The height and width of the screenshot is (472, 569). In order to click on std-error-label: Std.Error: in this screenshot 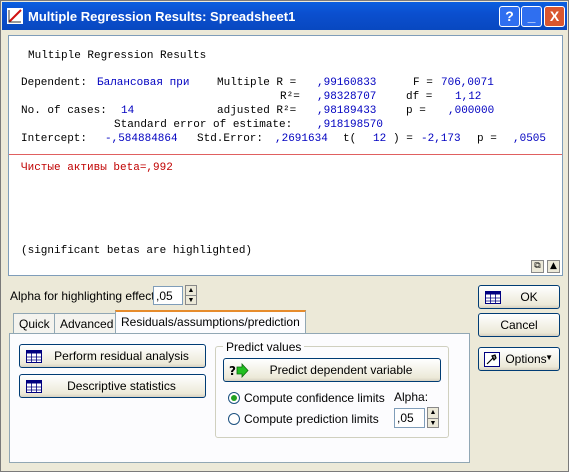, I will do `click(230, 139)`.